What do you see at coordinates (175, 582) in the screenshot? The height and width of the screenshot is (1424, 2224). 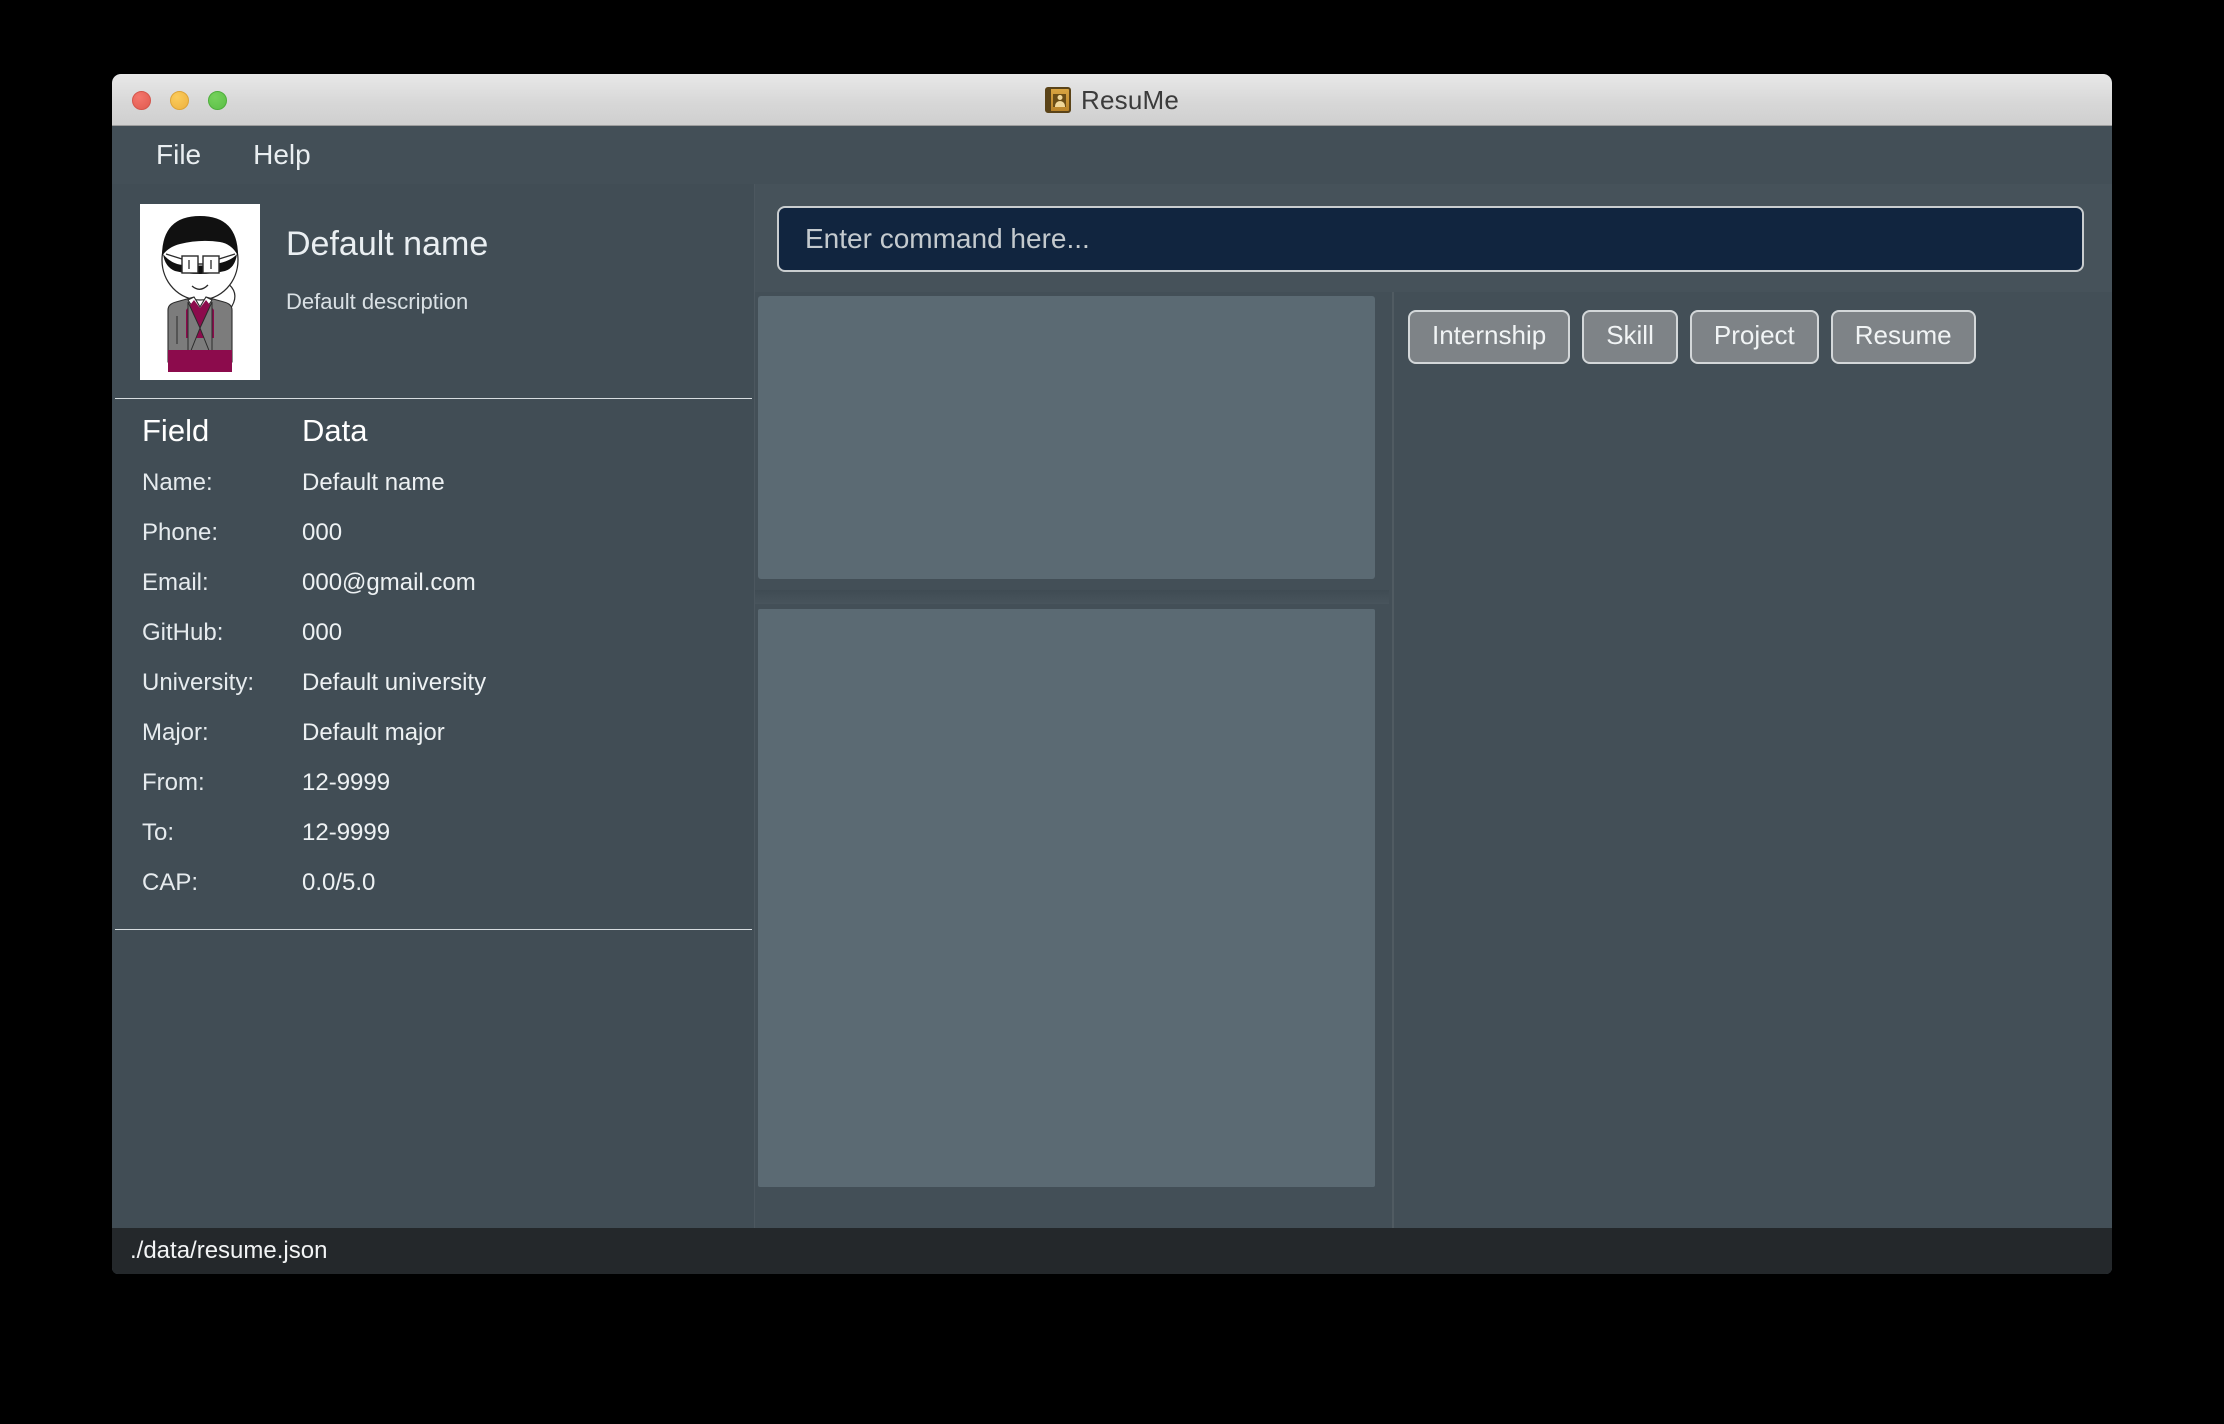 I see `row-label-email: Email:` at bounding box center [175, 582].